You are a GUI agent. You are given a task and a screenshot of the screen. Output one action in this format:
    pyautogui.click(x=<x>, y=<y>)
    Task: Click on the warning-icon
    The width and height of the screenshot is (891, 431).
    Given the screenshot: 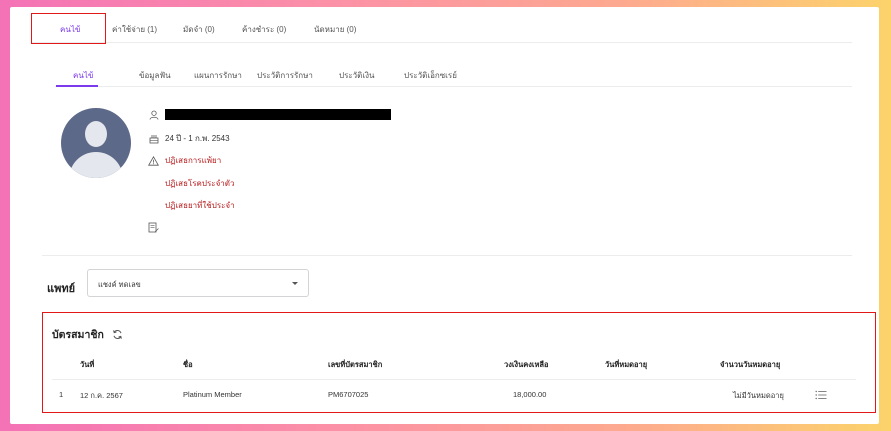 What is the action you would take?
    pyautogui.click(x=153, y=160)
    